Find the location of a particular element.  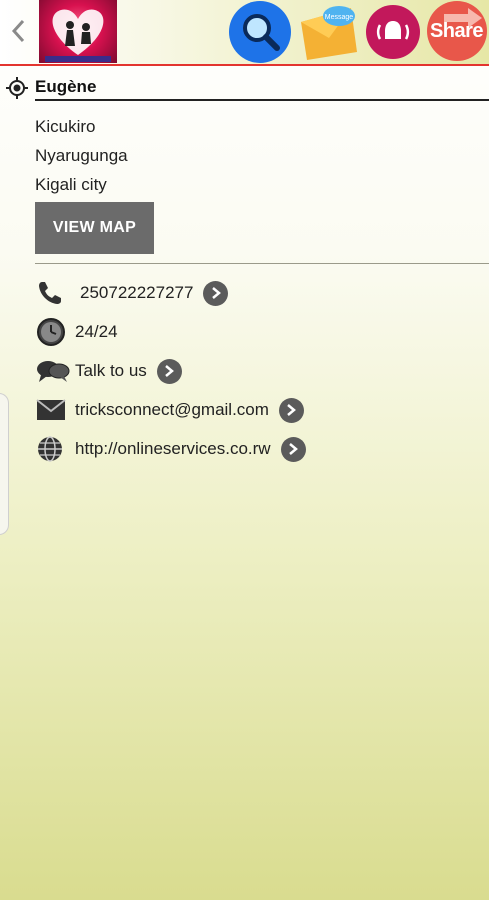

talk-row: Talk to us is located at coordinates (109, 371).